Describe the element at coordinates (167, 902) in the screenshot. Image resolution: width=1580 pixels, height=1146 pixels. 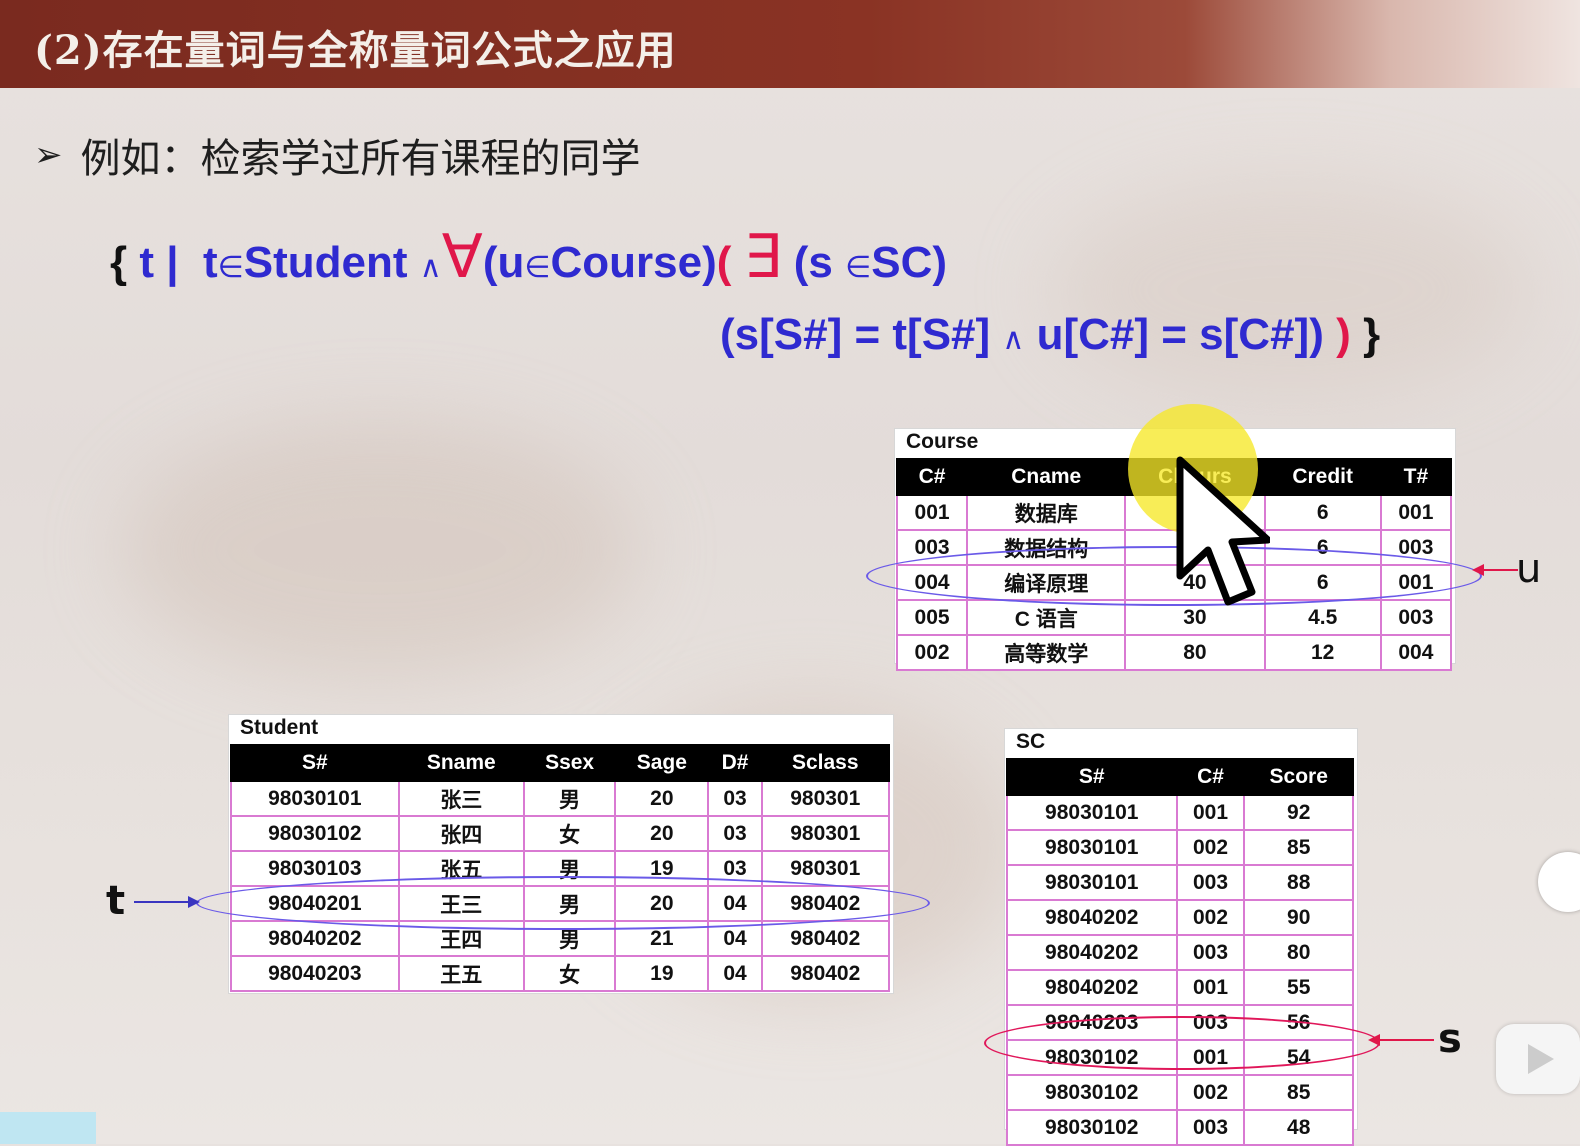
I see `t-arrow-icon` at that location.